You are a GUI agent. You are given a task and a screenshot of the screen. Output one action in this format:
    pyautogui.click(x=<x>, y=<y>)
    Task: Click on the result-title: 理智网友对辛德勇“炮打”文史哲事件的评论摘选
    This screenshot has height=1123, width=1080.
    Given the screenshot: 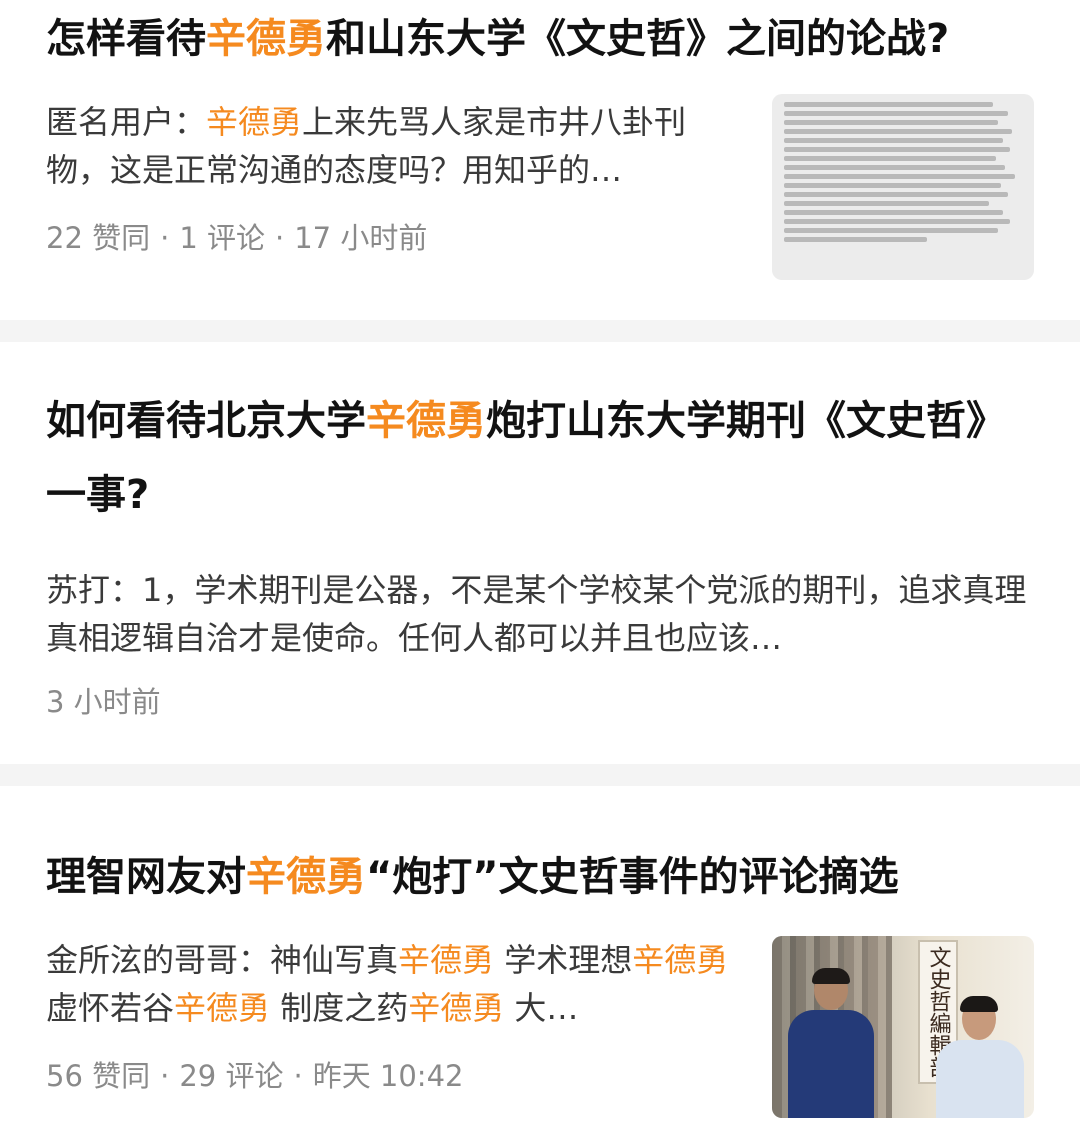 What is the action you would take?
    pyautogui.click(x=540, y=877)
    